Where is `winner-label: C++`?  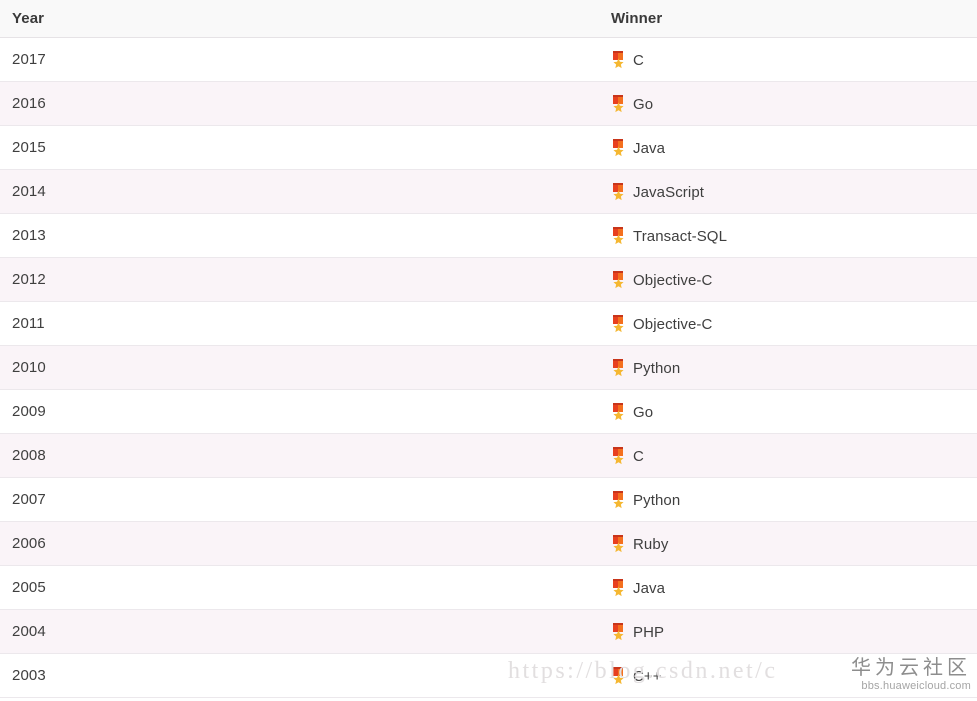
winner-label: C++ is located at coordinates (647, 676).